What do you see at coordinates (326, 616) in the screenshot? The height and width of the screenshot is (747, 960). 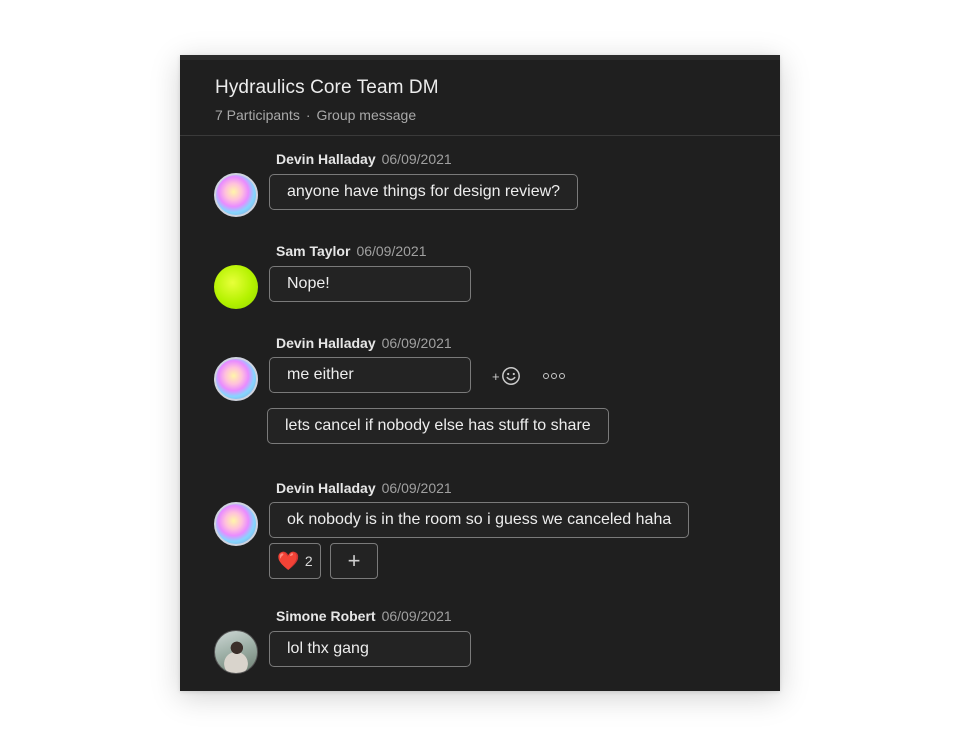 I see `author-name: Simone Robert` at bounding box center [326, 616].